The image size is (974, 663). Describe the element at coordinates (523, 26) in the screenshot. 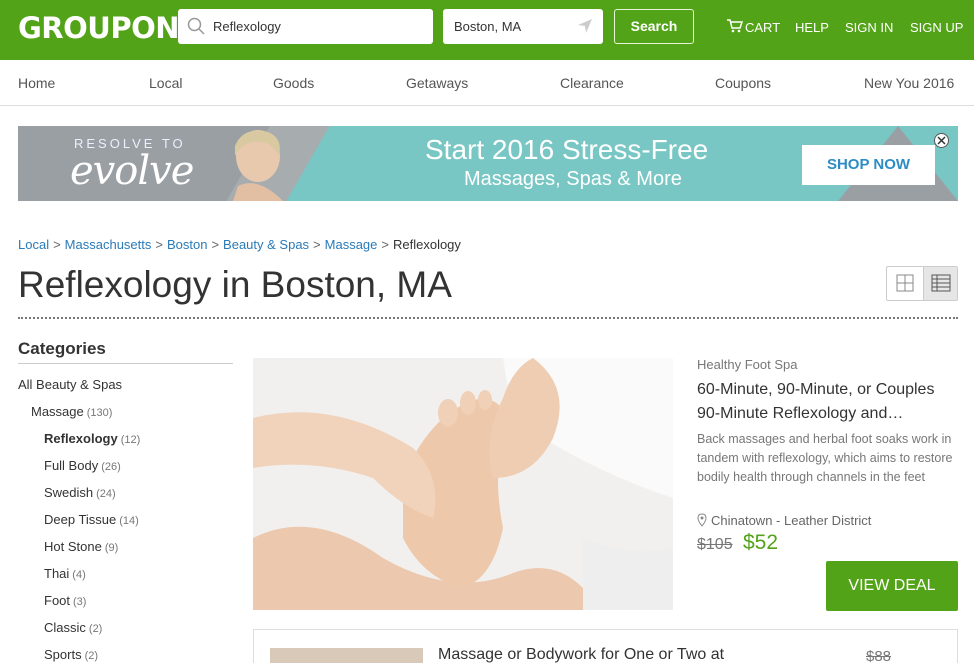

I see `location-input: Boston, MA` at that location.